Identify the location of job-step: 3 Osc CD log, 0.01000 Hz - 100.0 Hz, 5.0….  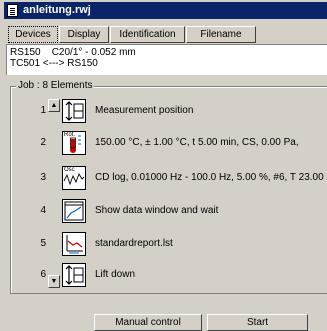
(163, 178).